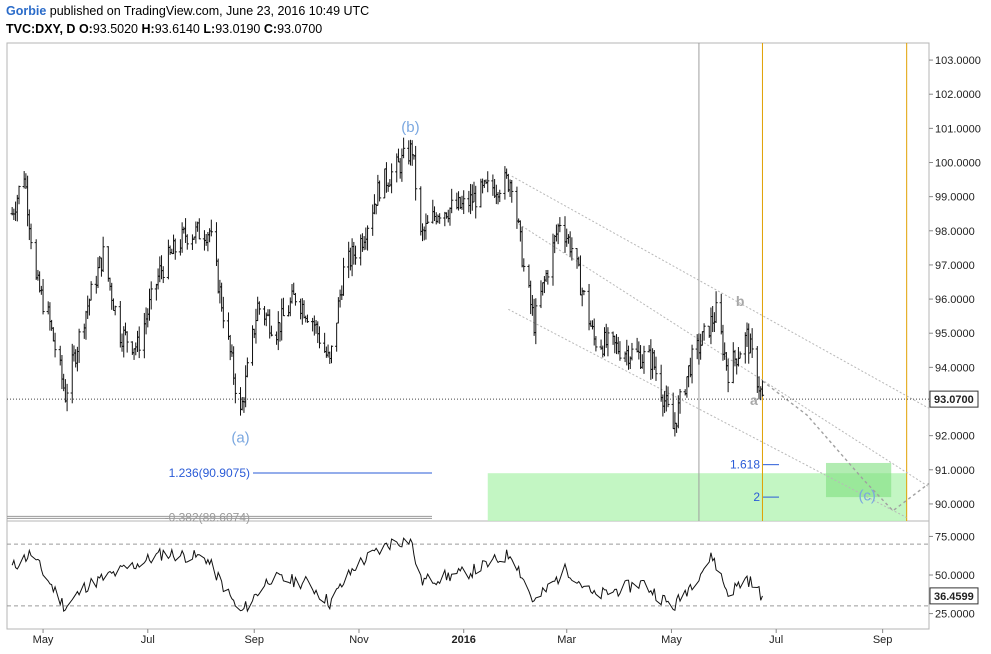  What do you see at coordinates (756, 497) in the screenshot?
I see `fib-extension-label: 2` at bounding box center [756, 497].